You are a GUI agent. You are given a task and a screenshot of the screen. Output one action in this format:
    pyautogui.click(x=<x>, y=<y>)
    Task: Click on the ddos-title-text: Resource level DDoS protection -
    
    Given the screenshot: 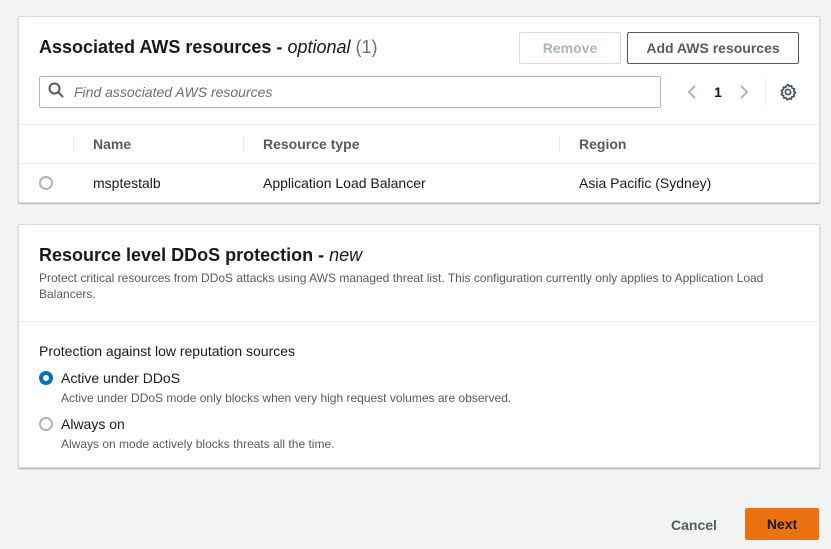 What is the action you would take?
    pyautogui.click(x=182, y=255)
    